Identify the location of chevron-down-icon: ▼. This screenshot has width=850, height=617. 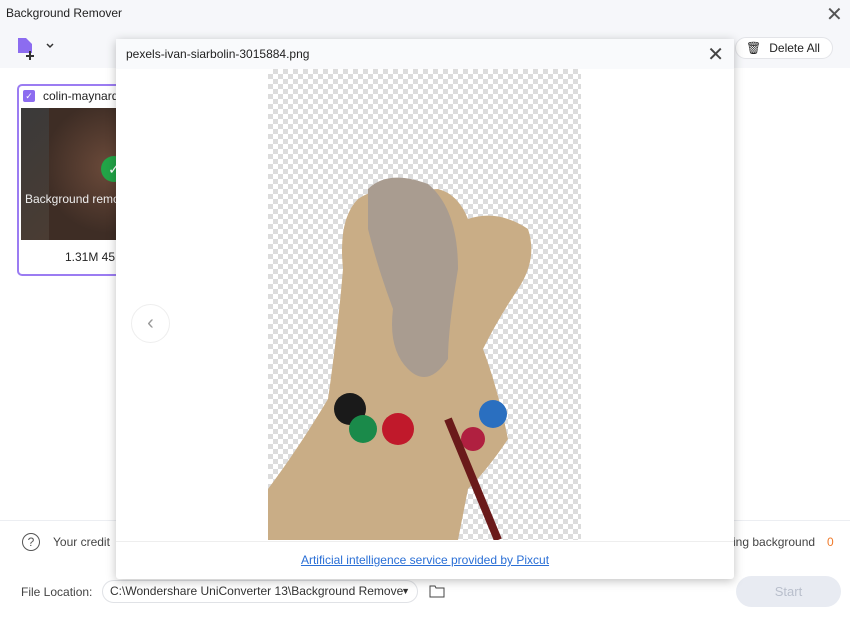
(405, 591).